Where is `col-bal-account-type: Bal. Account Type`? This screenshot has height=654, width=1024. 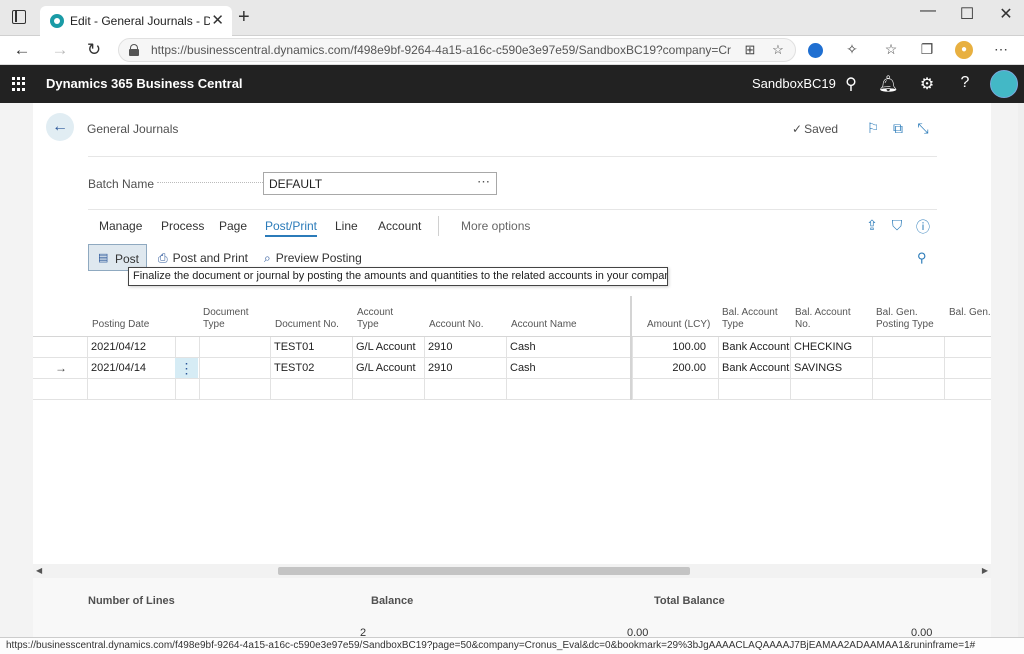 col-bal-account-type: Bal. Account Type is located at coordinates (755, 319).